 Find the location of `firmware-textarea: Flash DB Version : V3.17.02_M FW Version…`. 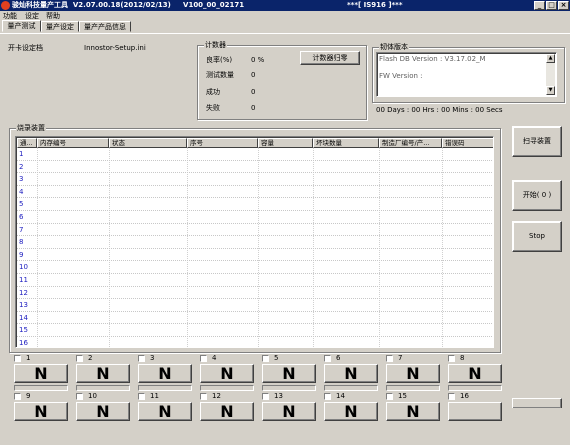

firmware-textarea: Flash DB Version : V3.17.02_M FW Version… is located at coordinates (466, 74).